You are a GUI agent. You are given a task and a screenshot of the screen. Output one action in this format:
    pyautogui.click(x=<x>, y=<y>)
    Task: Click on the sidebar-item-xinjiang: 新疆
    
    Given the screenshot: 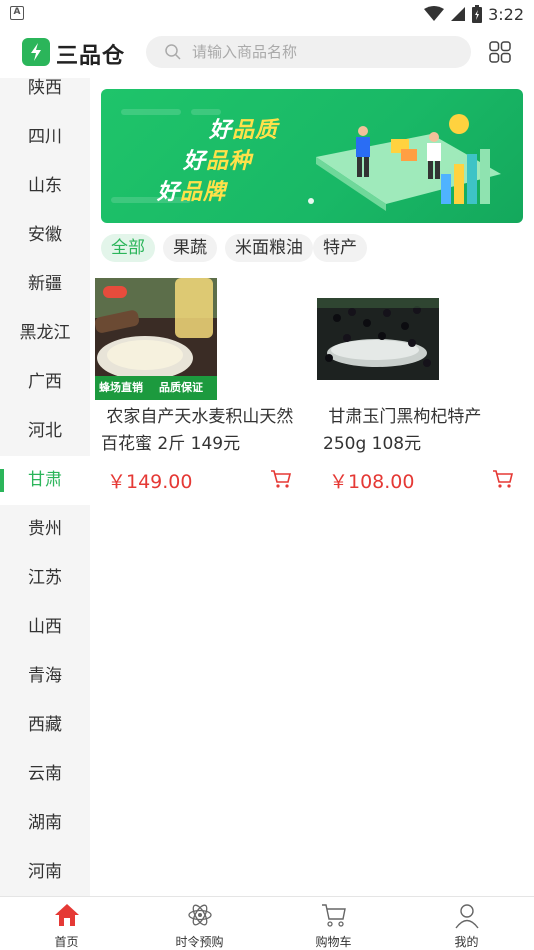 What is the action you would take?
    pyautogui.click(x=45, y=284)
    